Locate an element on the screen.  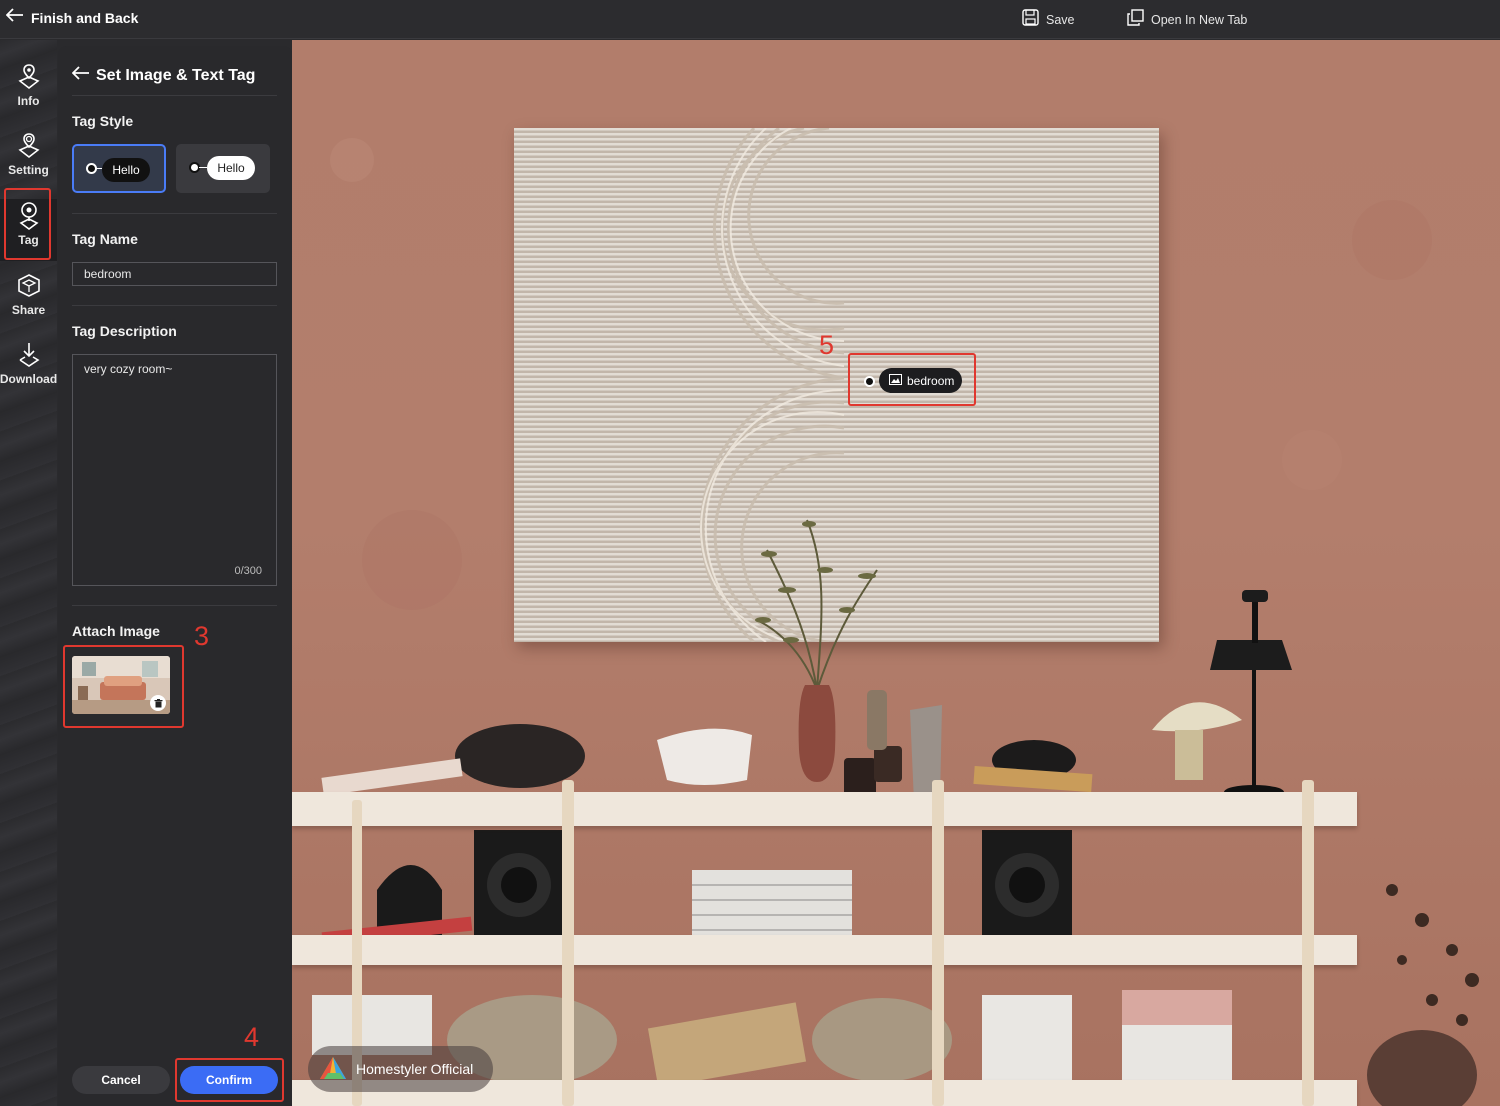
homestyler-label: Homestyler Official is located at coordinates (415, 1069).